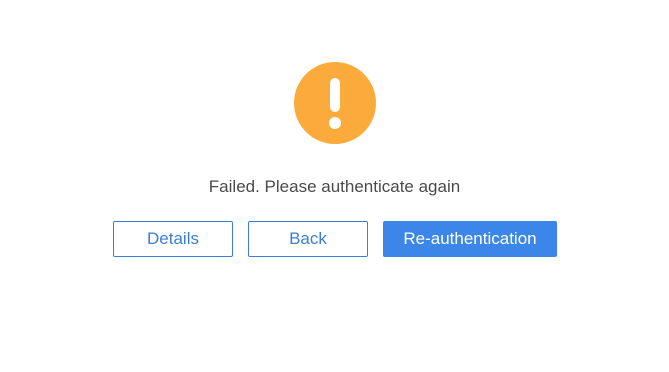  I want to click on status-message: Failed. Please authenticate again, so click(334, 186).